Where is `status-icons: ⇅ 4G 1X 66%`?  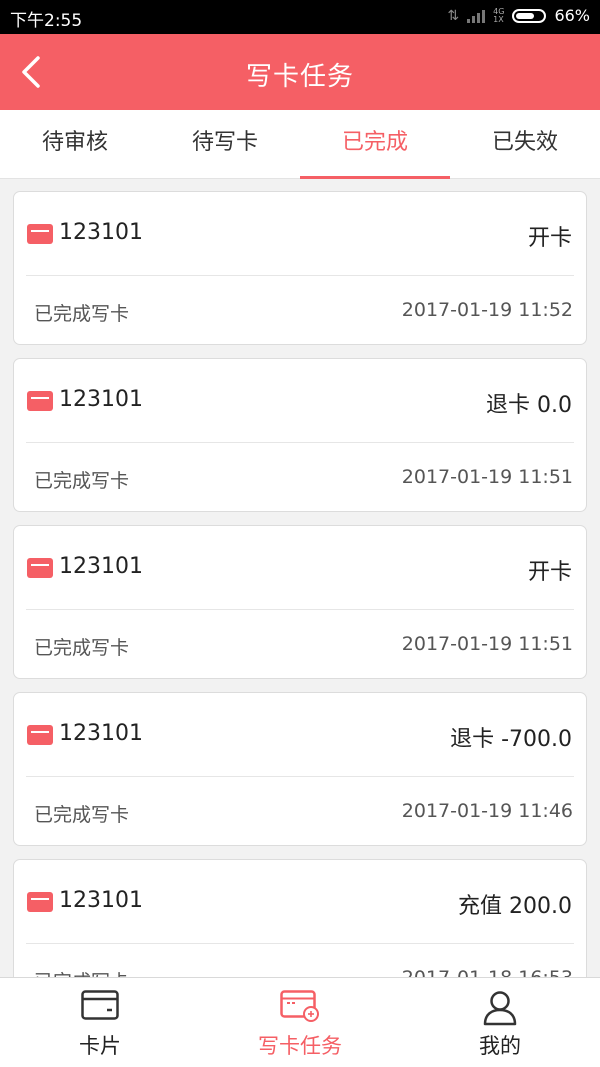
status-icons: ⇅ 4G 1X 66% is located at coordinates (518, 15).